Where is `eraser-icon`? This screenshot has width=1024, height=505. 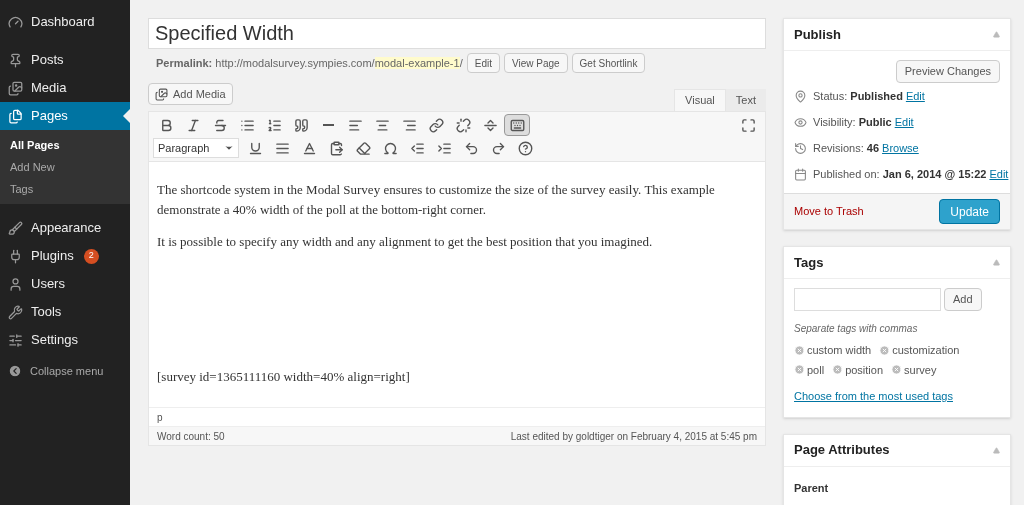
eraser-icon is located at coordinates (363, 148).